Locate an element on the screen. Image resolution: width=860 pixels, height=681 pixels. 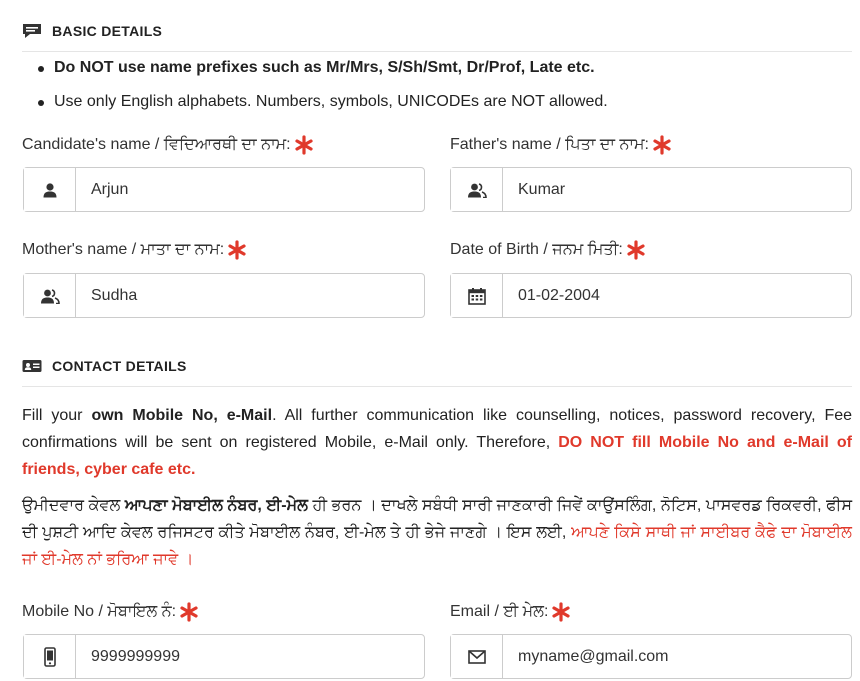
comment-icon is located at coordinates (32, 31).